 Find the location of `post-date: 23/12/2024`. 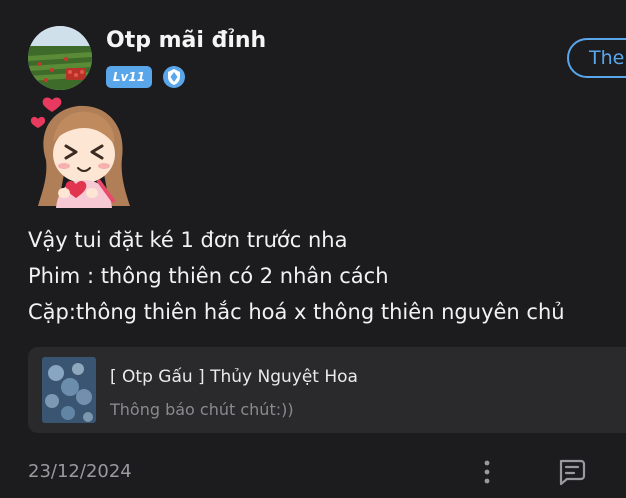

post-date: 23/12/2024 is located at coordinates (80, 471).